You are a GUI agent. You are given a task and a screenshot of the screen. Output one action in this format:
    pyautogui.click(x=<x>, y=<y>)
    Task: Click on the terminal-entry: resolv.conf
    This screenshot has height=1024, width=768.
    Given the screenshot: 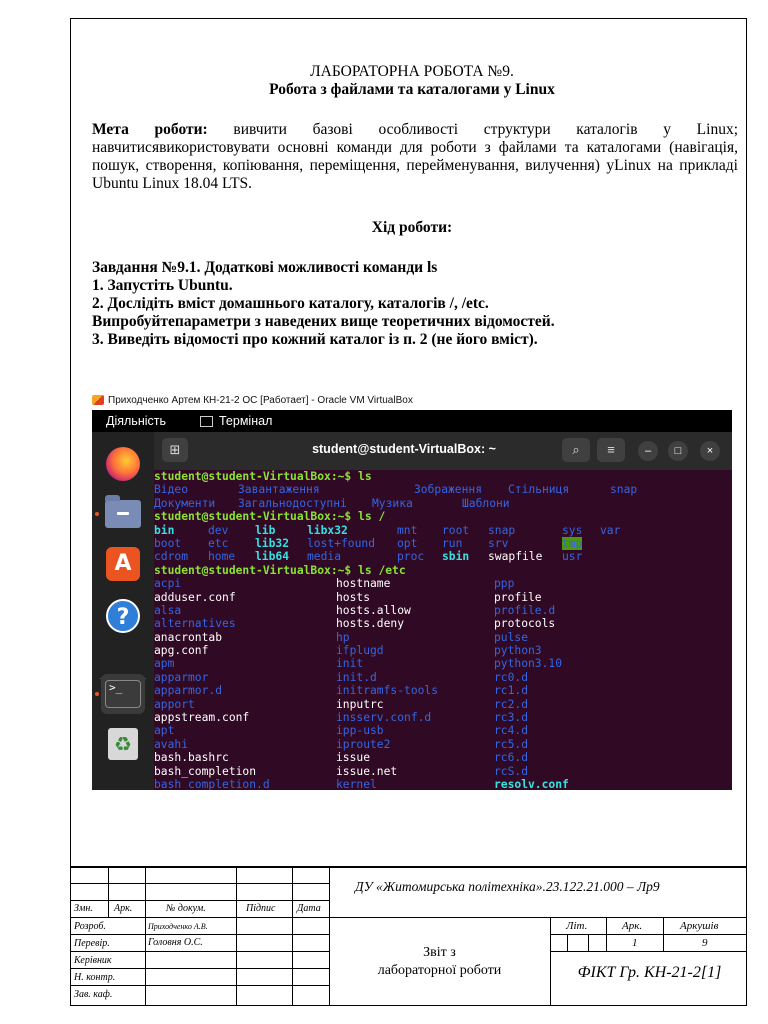 What is the action you would take?
    pyautogui.click(x=531, y=783)
    